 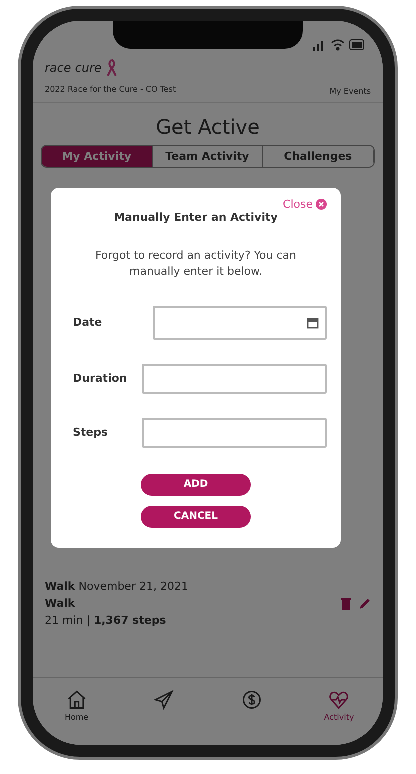 What do you see at coordinates (240, 323) in the screenshot?
I see `date-field` at bounding box center [240, 323].